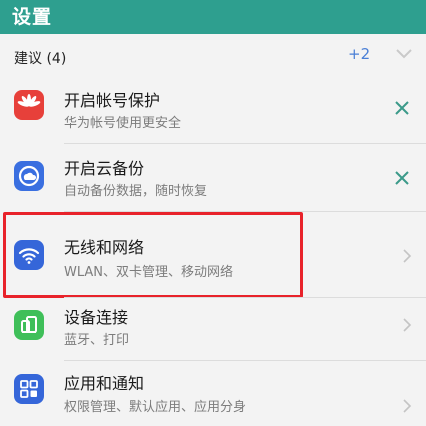 The width and height of the screenshot is (426, 426). What do you see at coordinates (153, 255) in the screenshot?
I see `highlight-box` at bounding box center [153, 255].